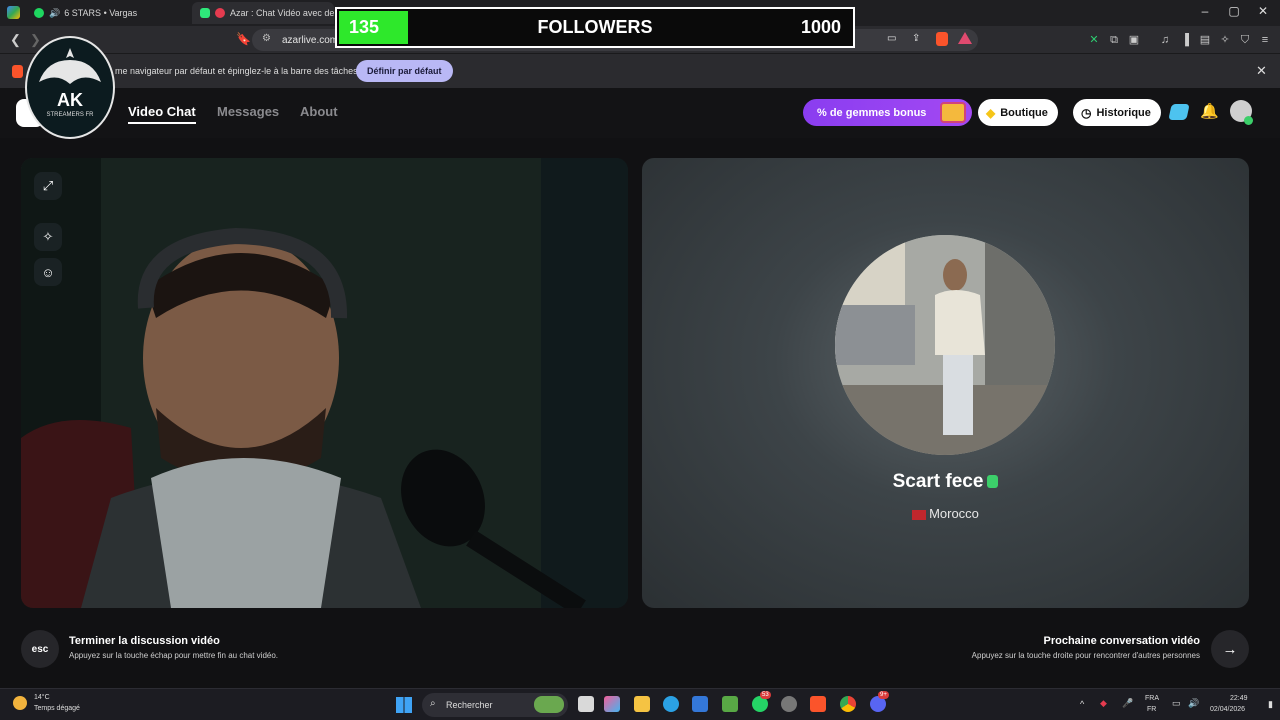  I want to click on file-explorer-icon, so click(642, 704).